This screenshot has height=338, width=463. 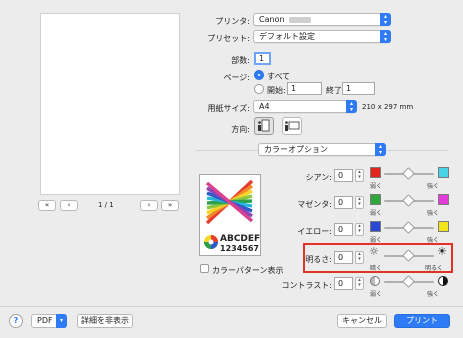 I want to click on portrait-orientation-button, so click(x=264, y=126).